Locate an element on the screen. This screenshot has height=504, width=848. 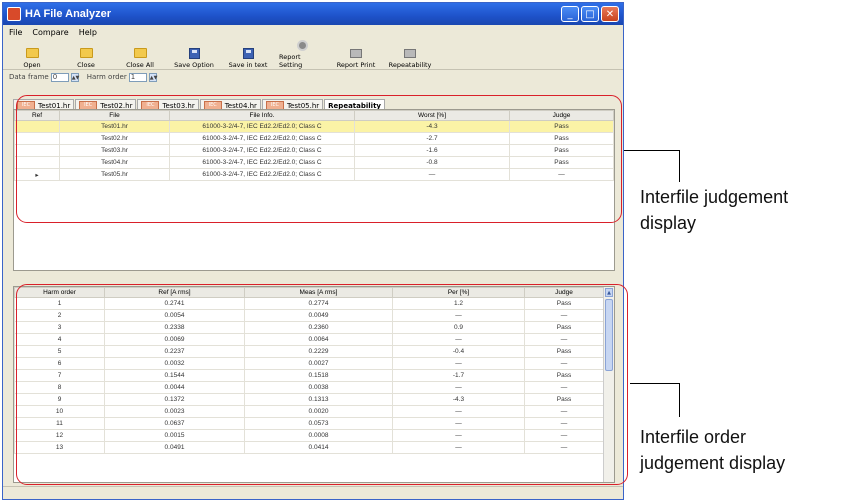
report-setting-icon is located at coordinates (302, 45).